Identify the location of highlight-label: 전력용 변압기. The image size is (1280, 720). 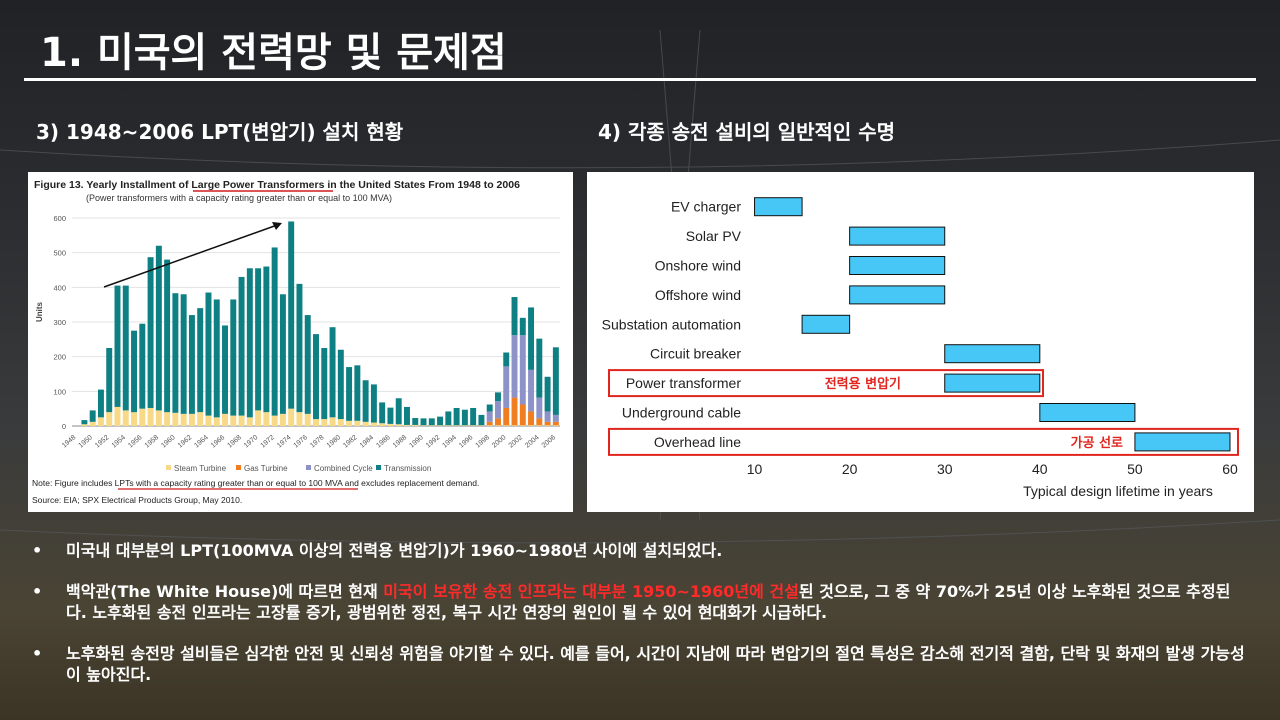
(863, 384).